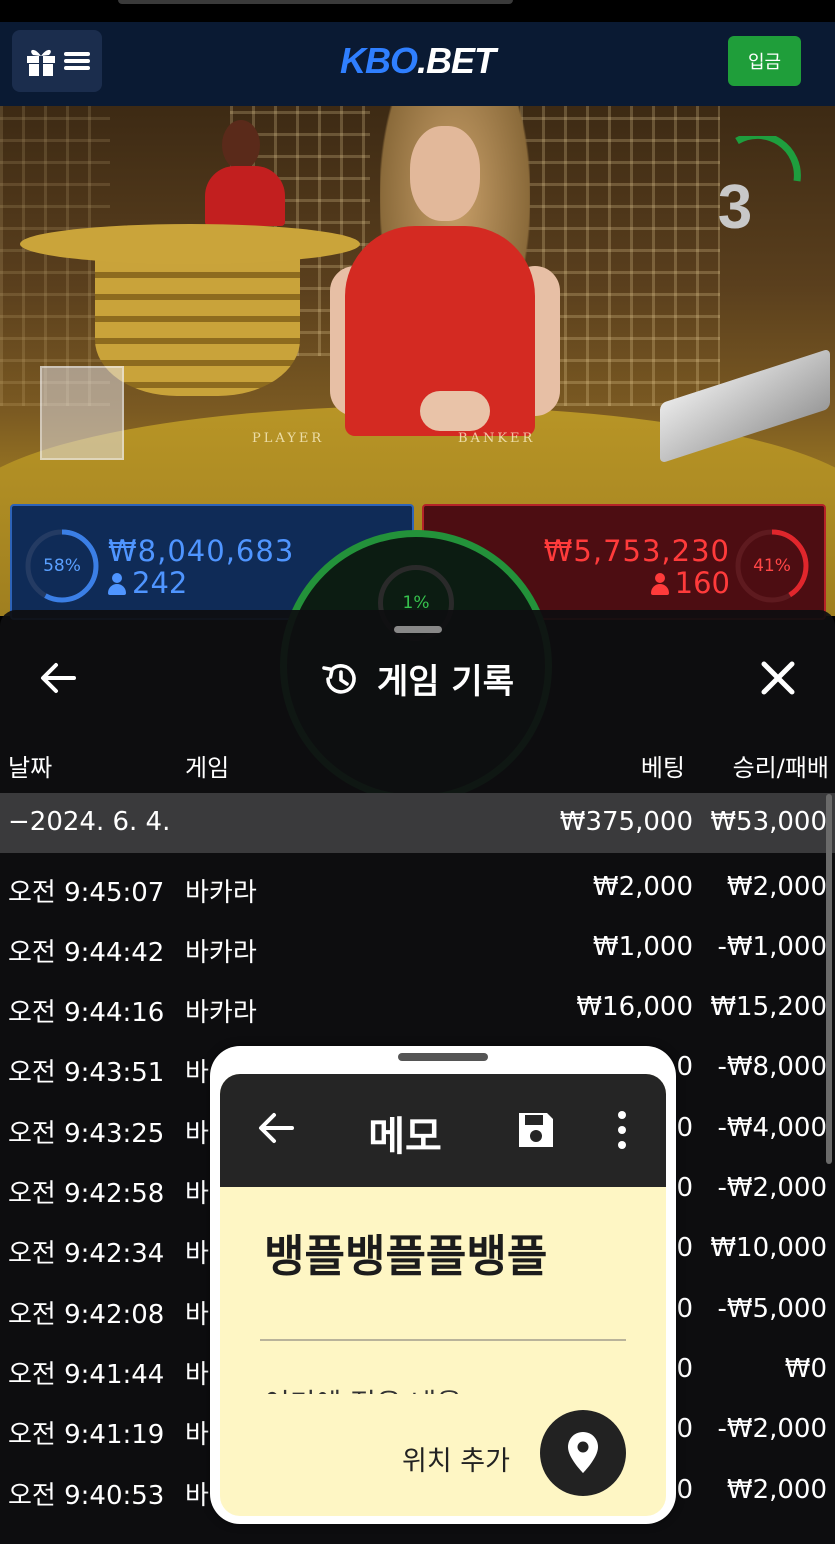 The width and height of the screenshot is (835, 1544). What do you see at coordinates (86, 1496) in the screenshot?
I see `row-time: 오전 9:40:53` at bounding box center [86, 1496].